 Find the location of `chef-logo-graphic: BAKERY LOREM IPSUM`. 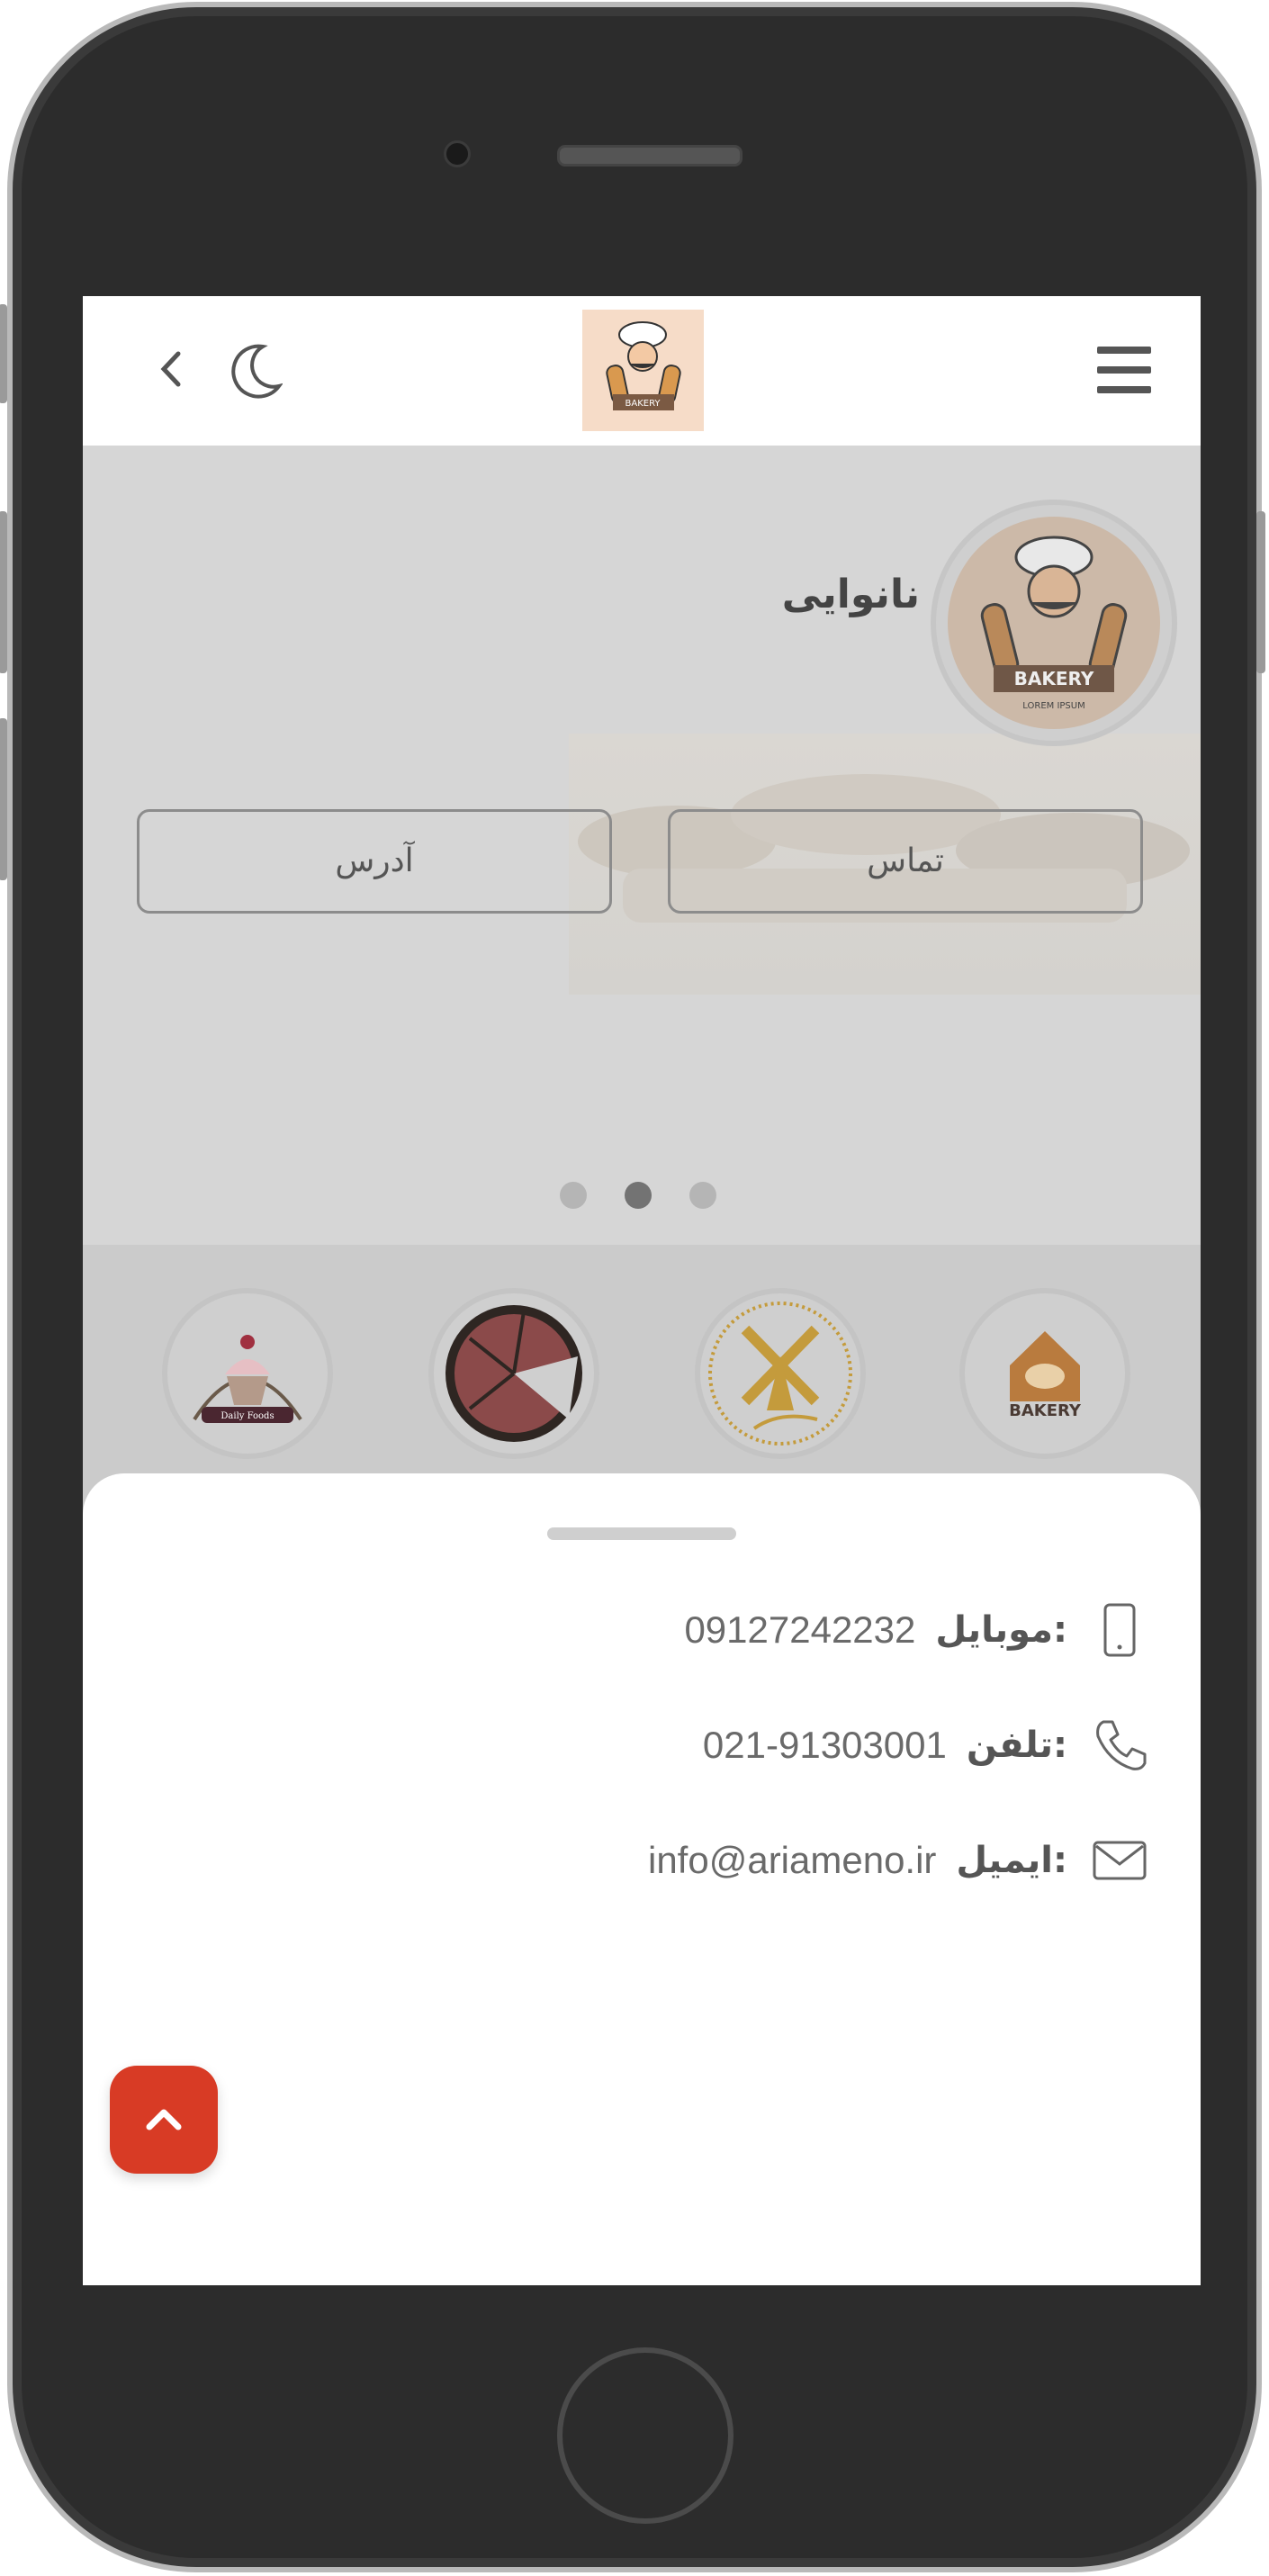

chef-logo-graphic: BAKERY LOREM IPSUM is located at coordinates (1054, 623).